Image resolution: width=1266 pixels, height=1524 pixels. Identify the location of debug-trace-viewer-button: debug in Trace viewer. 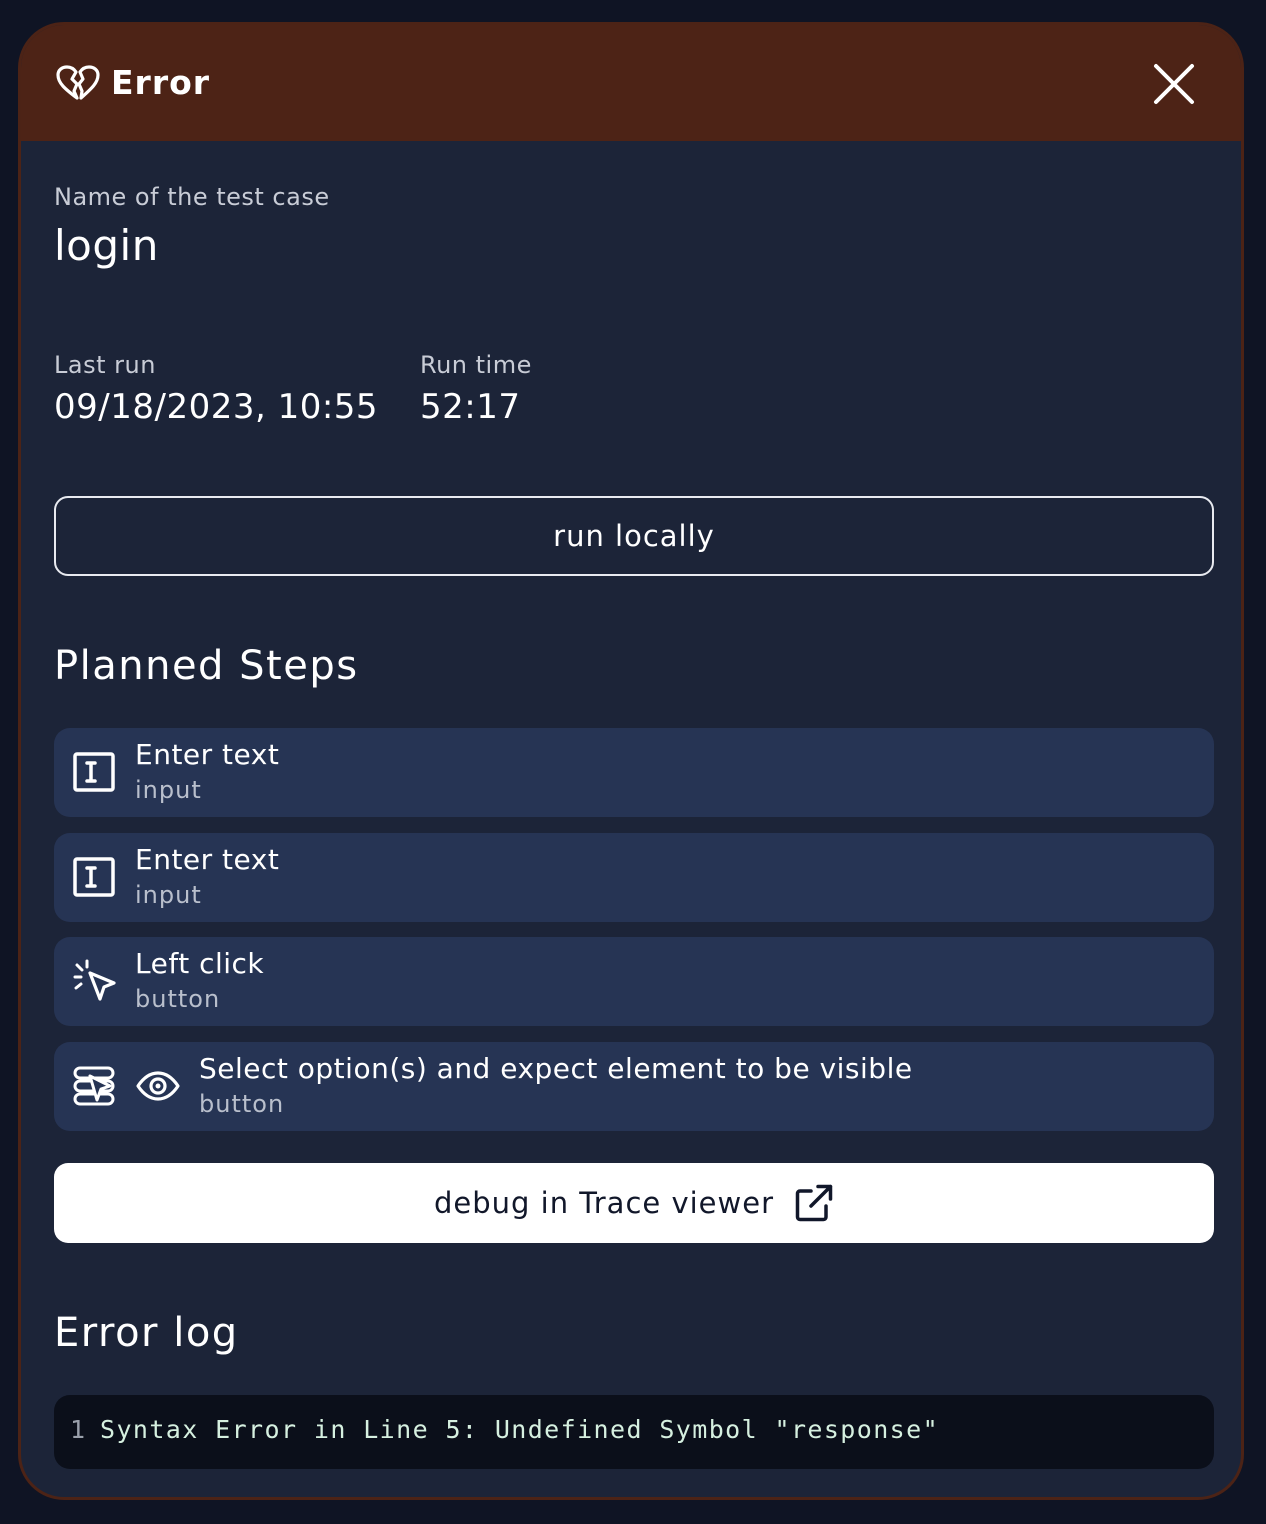
(634, 1203).